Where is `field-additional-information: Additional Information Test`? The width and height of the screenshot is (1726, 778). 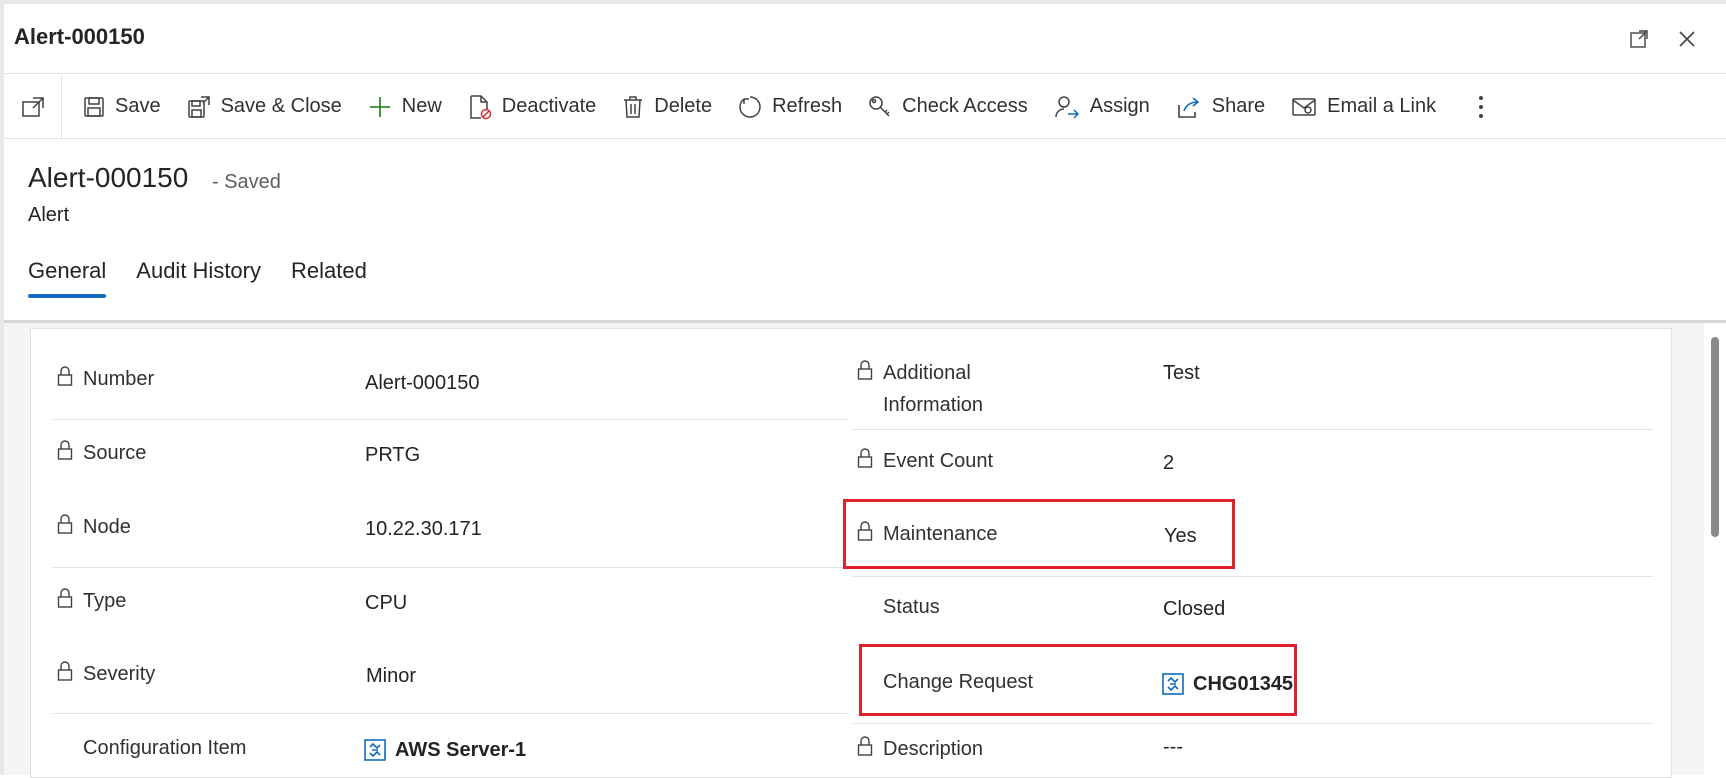
field-additional-information: Additional Information Test is located at coordinates (1257, 392).